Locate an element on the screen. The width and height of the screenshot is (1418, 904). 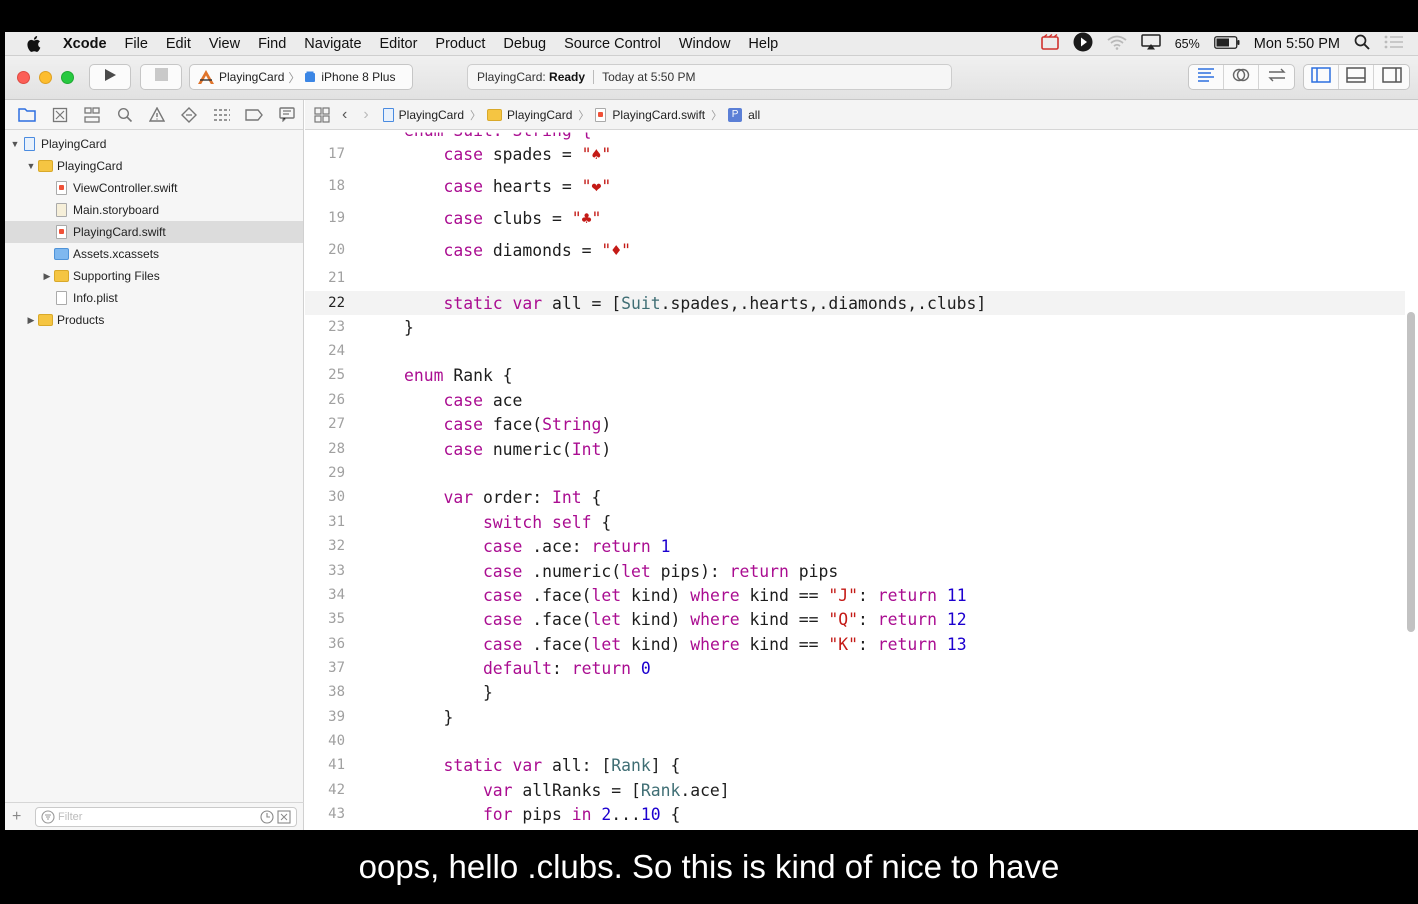
code-line: 38 } is located at coordinates (855, 692).